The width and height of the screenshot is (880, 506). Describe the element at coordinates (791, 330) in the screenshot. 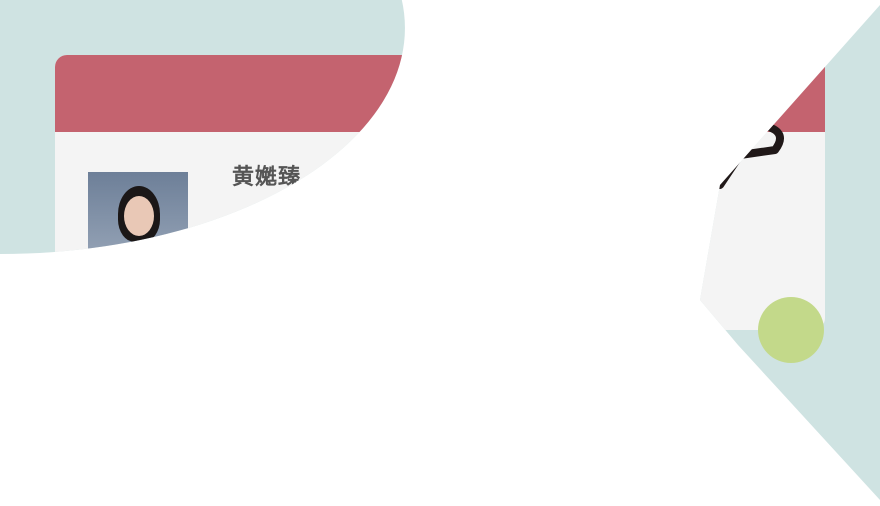

I see `green-circle-decoration` at that location.